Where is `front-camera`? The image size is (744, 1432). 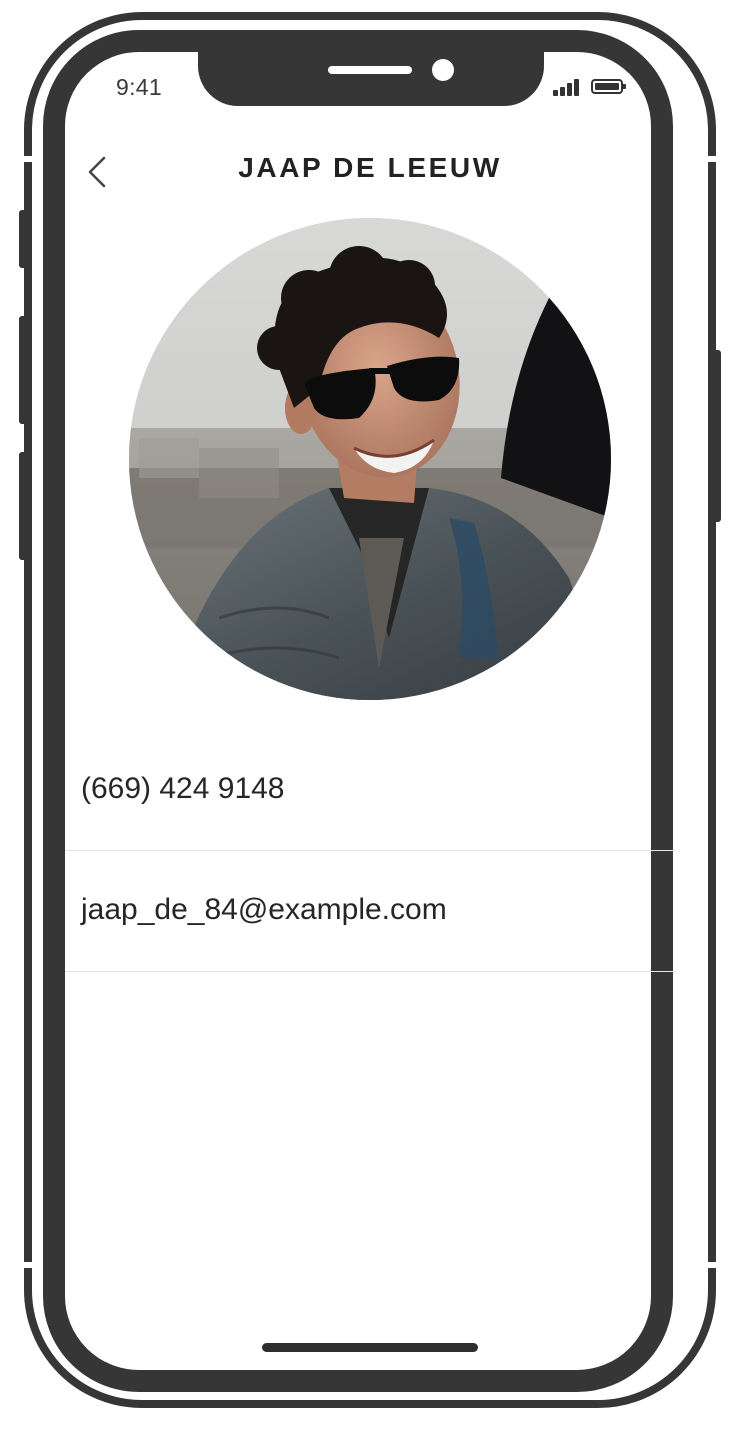 front-camera is located at coordinates (443, 70).